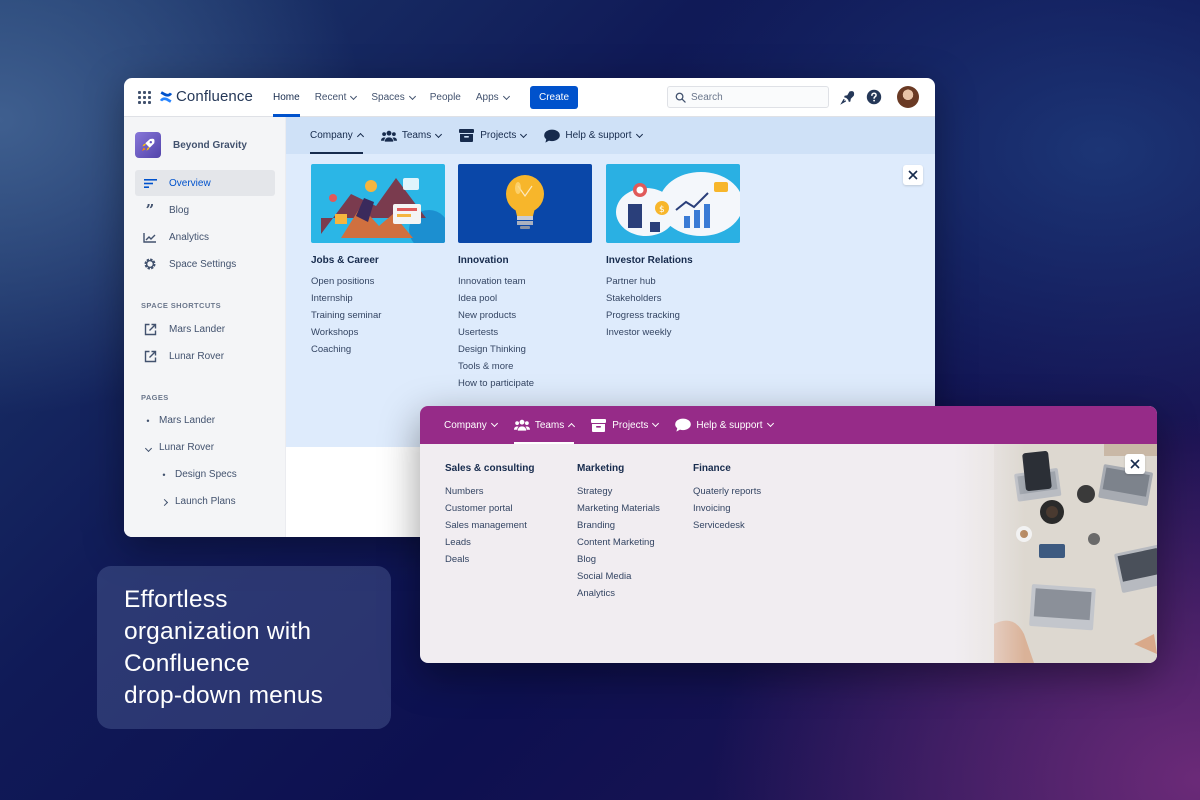 The image size is (1200, 800). What do you see at coordinates (483, 260) in the screenshot?
I see `menu-column-title: Innovation` at bounding box center [483, 260].